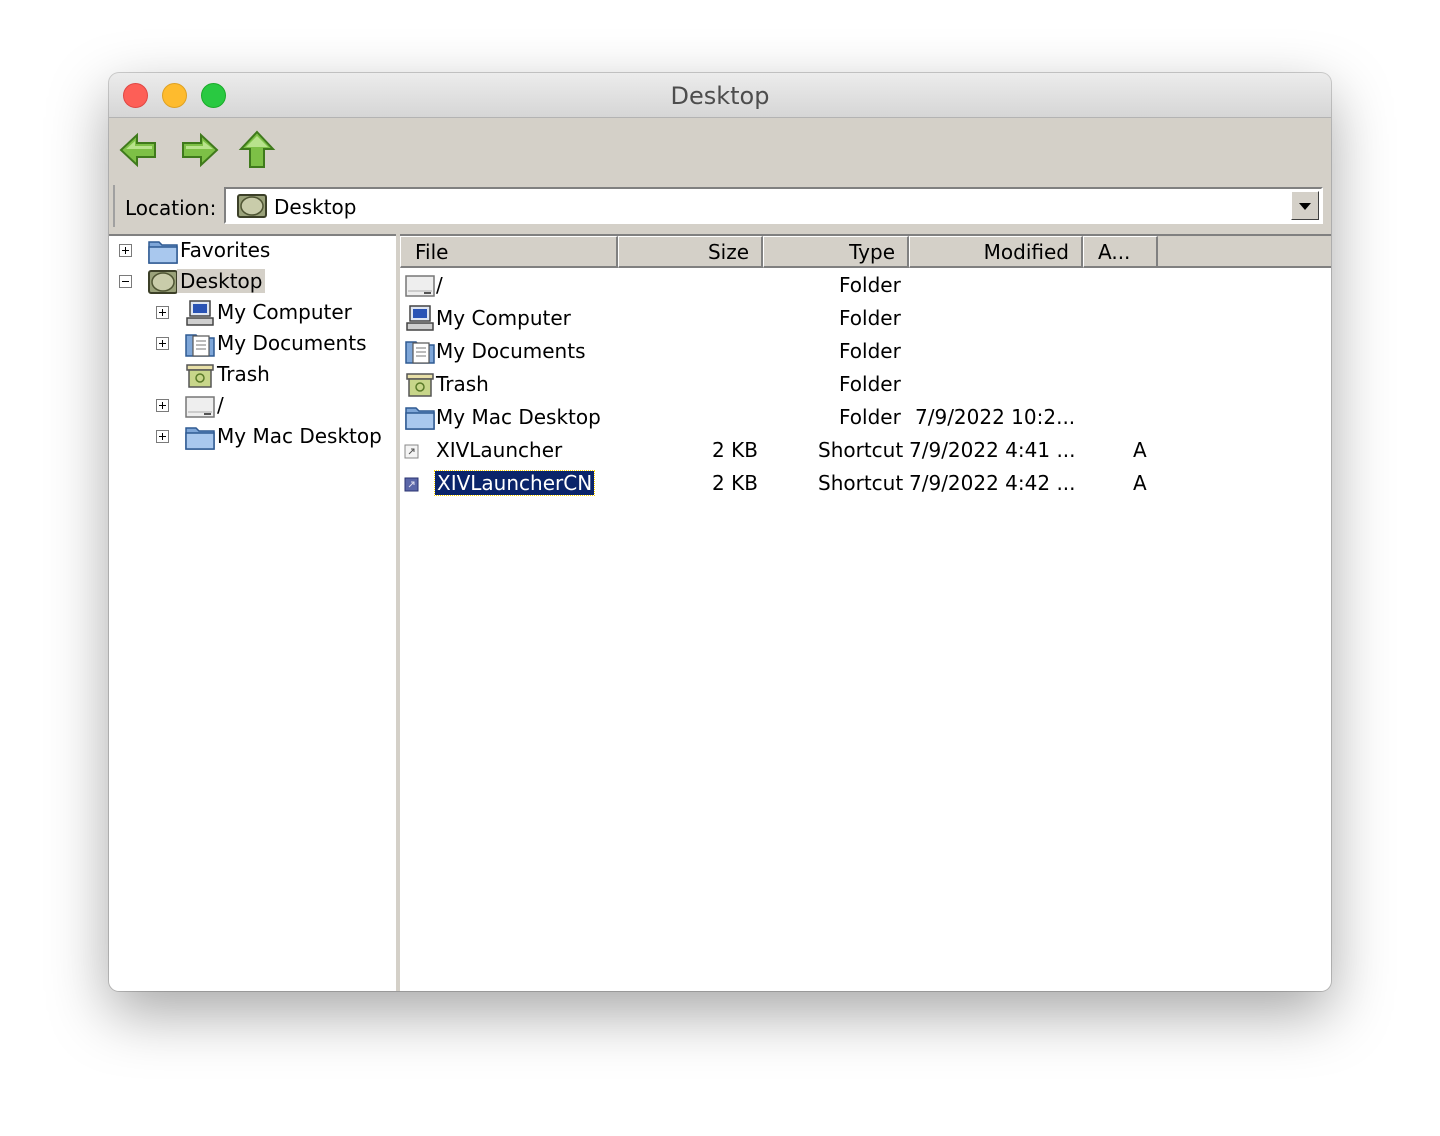 The width and height of the screenshot is (1440, 1136). What do you see at coordinates (1305, 205) in the screenshot?
I see `location-dropdown-button` at bounding box center [1305, 205].